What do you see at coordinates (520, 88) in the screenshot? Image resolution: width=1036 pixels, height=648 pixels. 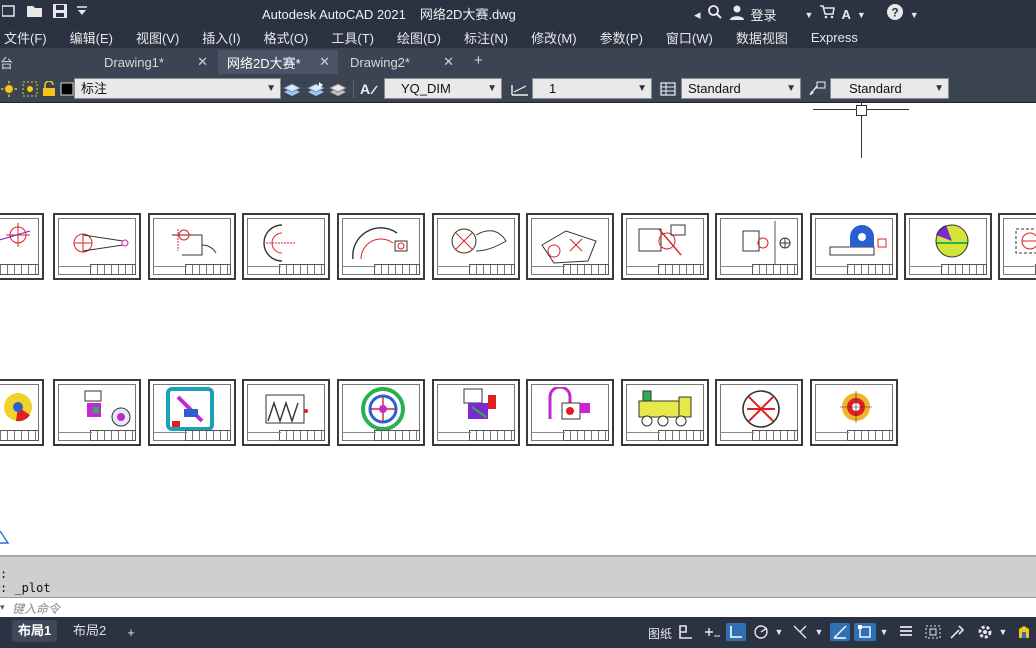 I see `dimension-scale-icon` at bounding box center [520, 88].